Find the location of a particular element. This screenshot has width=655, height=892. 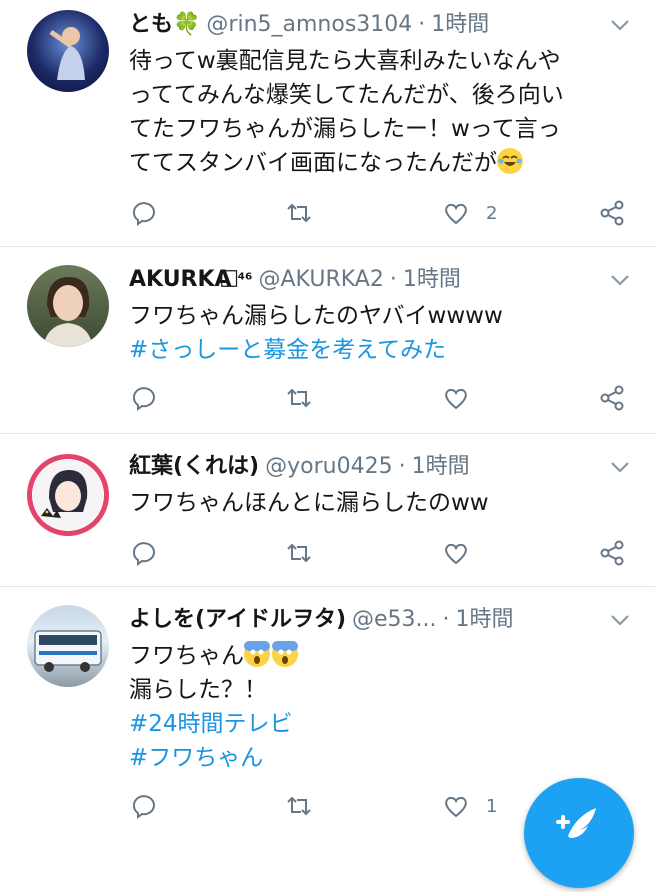

tweet-header: 紅葉(くれは) @yoru0425 · 1時間 is located at coordinates (381, 467).